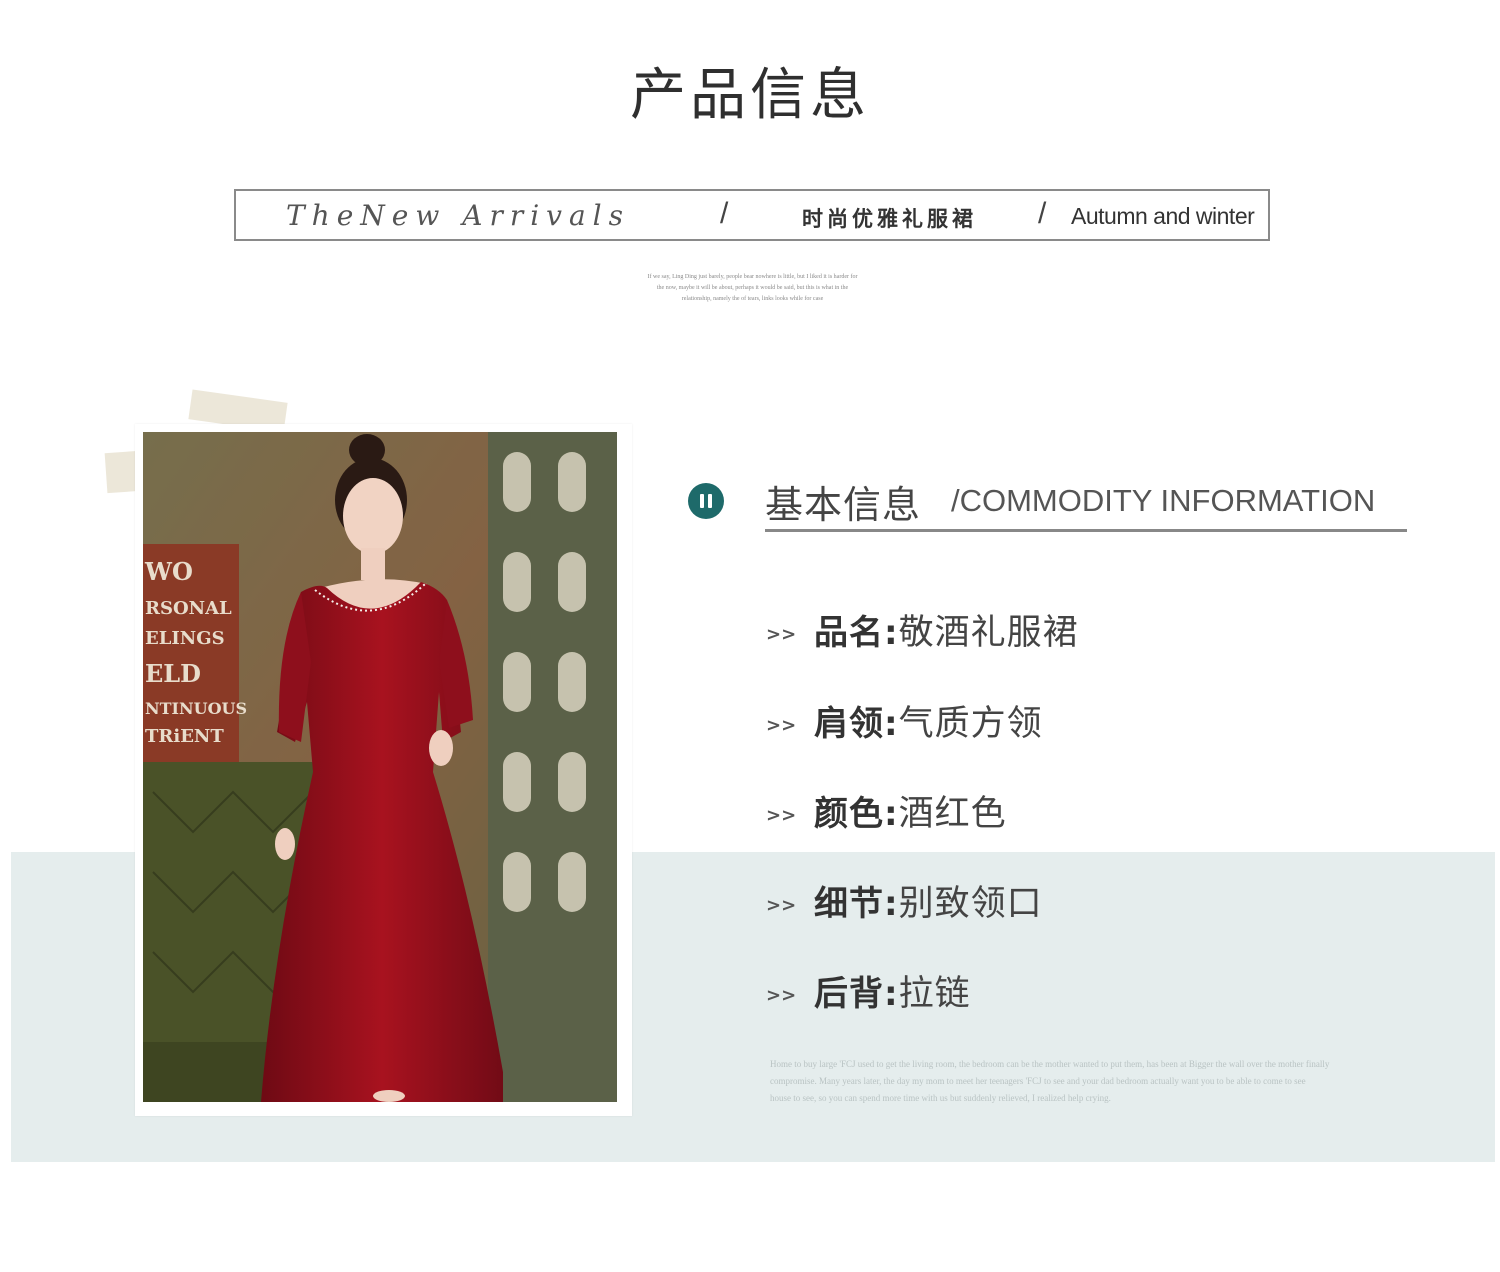 The image size is (1500, 1272). I want to click on info-row-details: >> 细节: 别致领口, so click(904, 900).